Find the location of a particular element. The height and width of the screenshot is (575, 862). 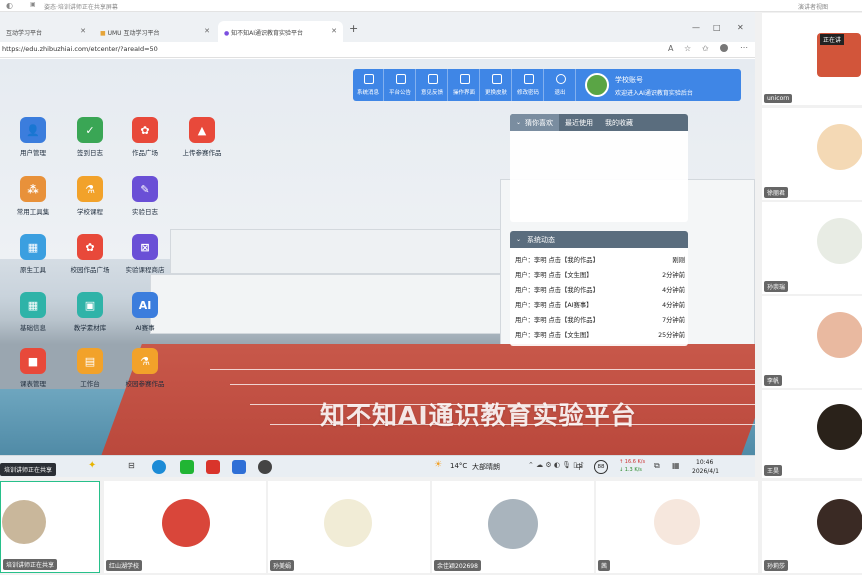

account-title: 学校账号 is located at coordinates (629, 80).